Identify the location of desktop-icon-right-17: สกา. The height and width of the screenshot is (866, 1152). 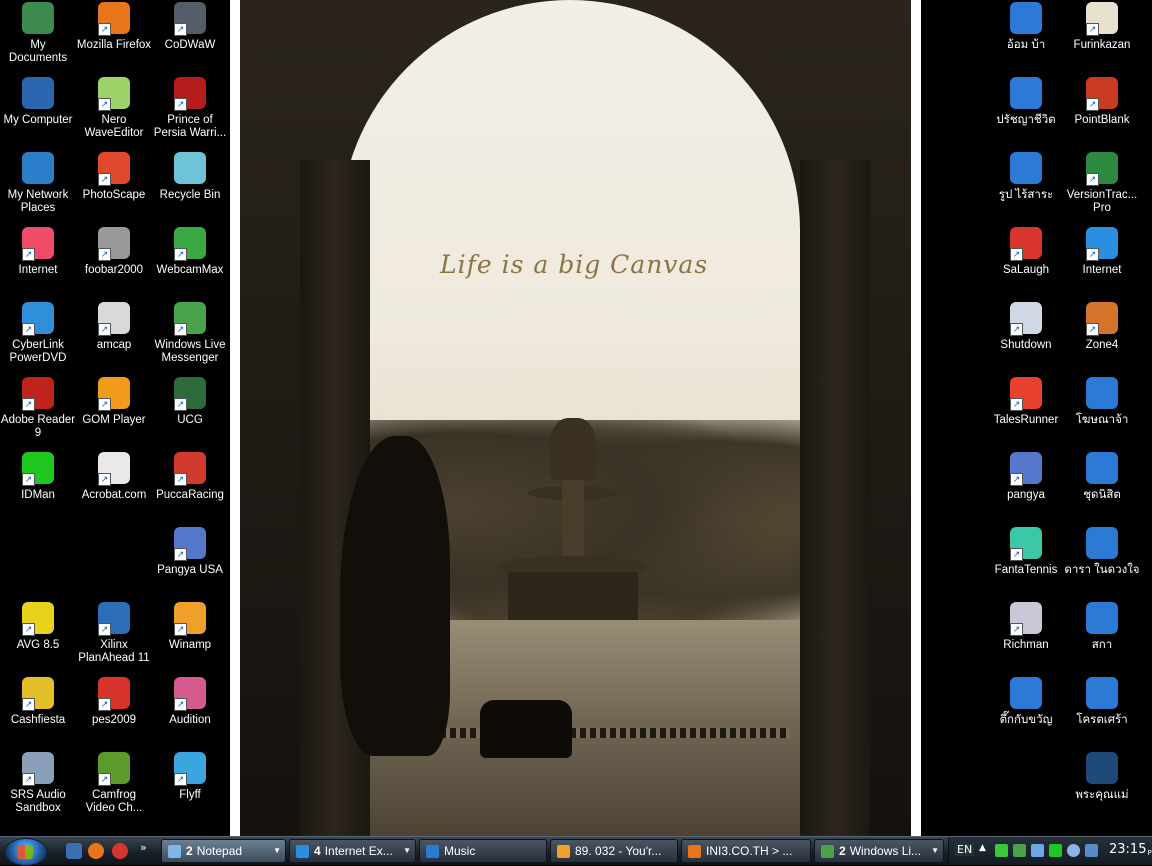
(1102, 627).